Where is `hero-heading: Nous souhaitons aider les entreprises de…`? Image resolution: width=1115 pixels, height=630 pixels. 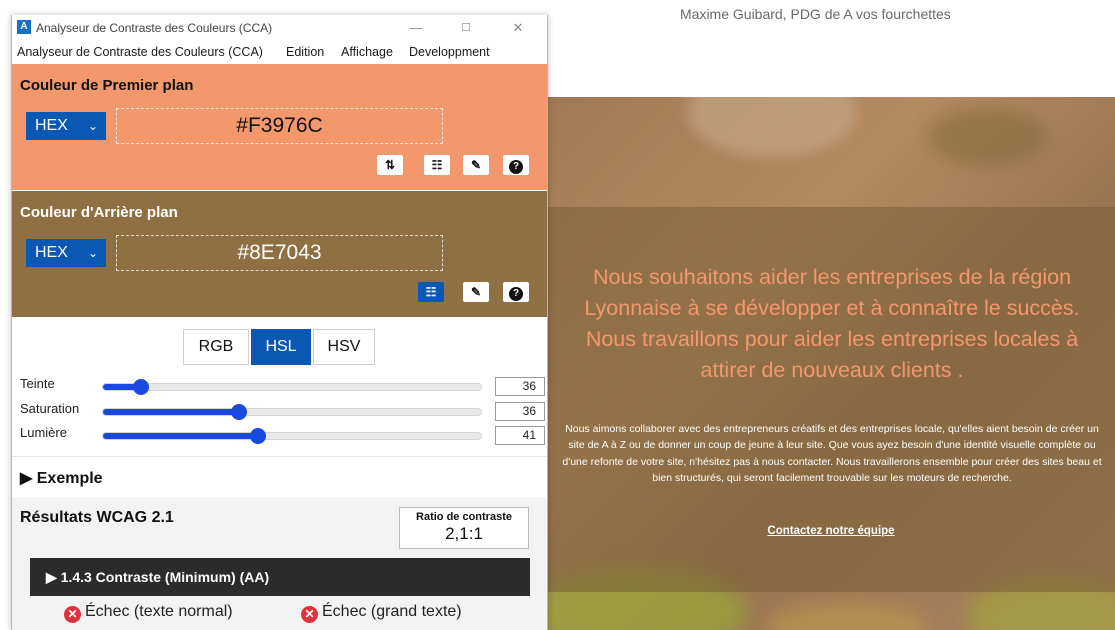 hero-heading: Nous souhaitons aider les entreprises de… is located at coordinates (832, 323).